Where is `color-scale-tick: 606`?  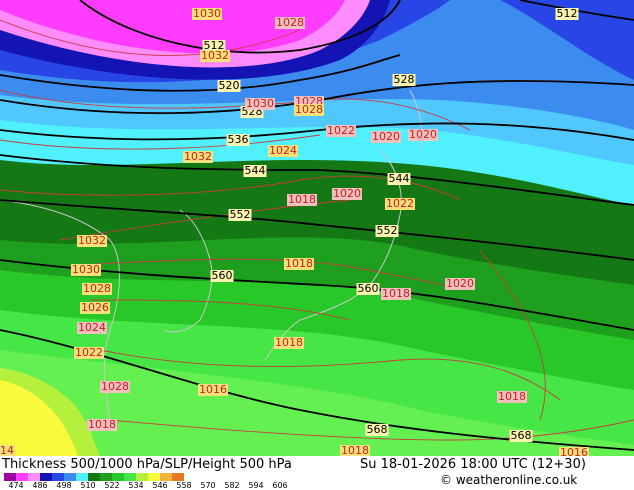 color-scale-tick: 606 is located at coordinates (280, 485).